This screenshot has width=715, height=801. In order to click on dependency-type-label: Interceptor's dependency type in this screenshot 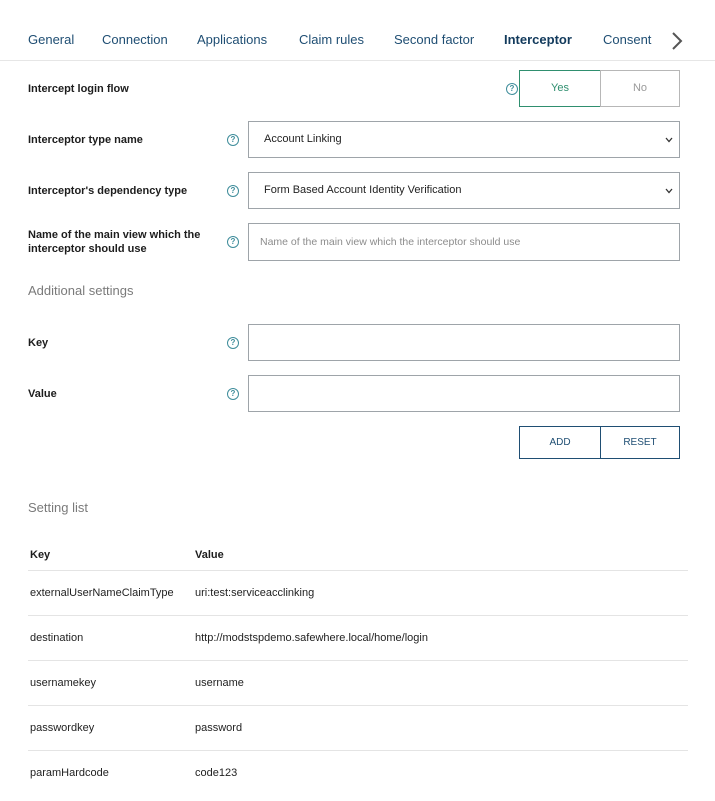, I will do `click(108, 191)`.